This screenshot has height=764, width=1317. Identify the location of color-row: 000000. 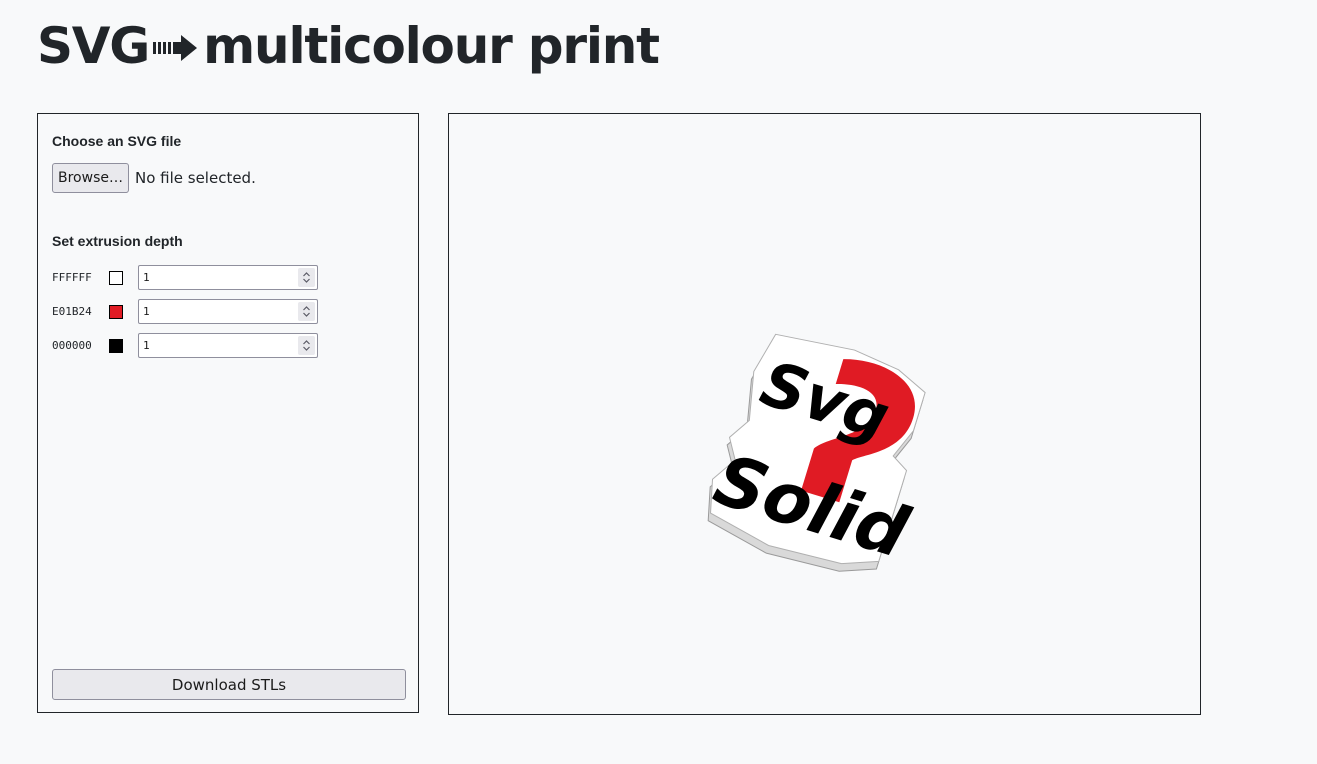
(185, 345).